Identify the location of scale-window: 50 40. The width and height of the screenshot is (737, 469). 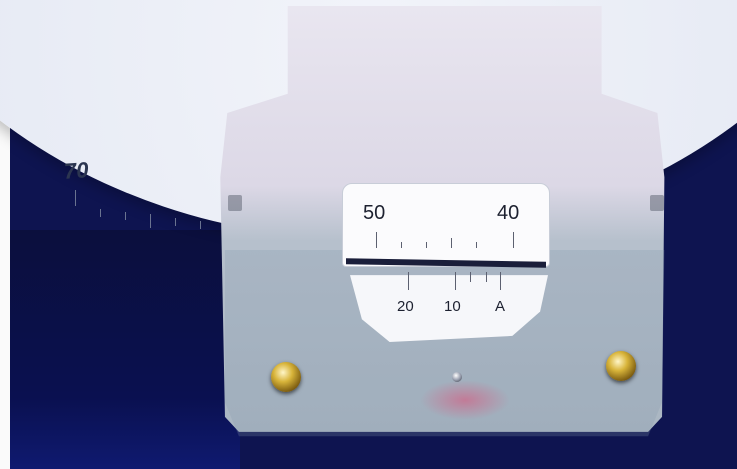
(446, 225).